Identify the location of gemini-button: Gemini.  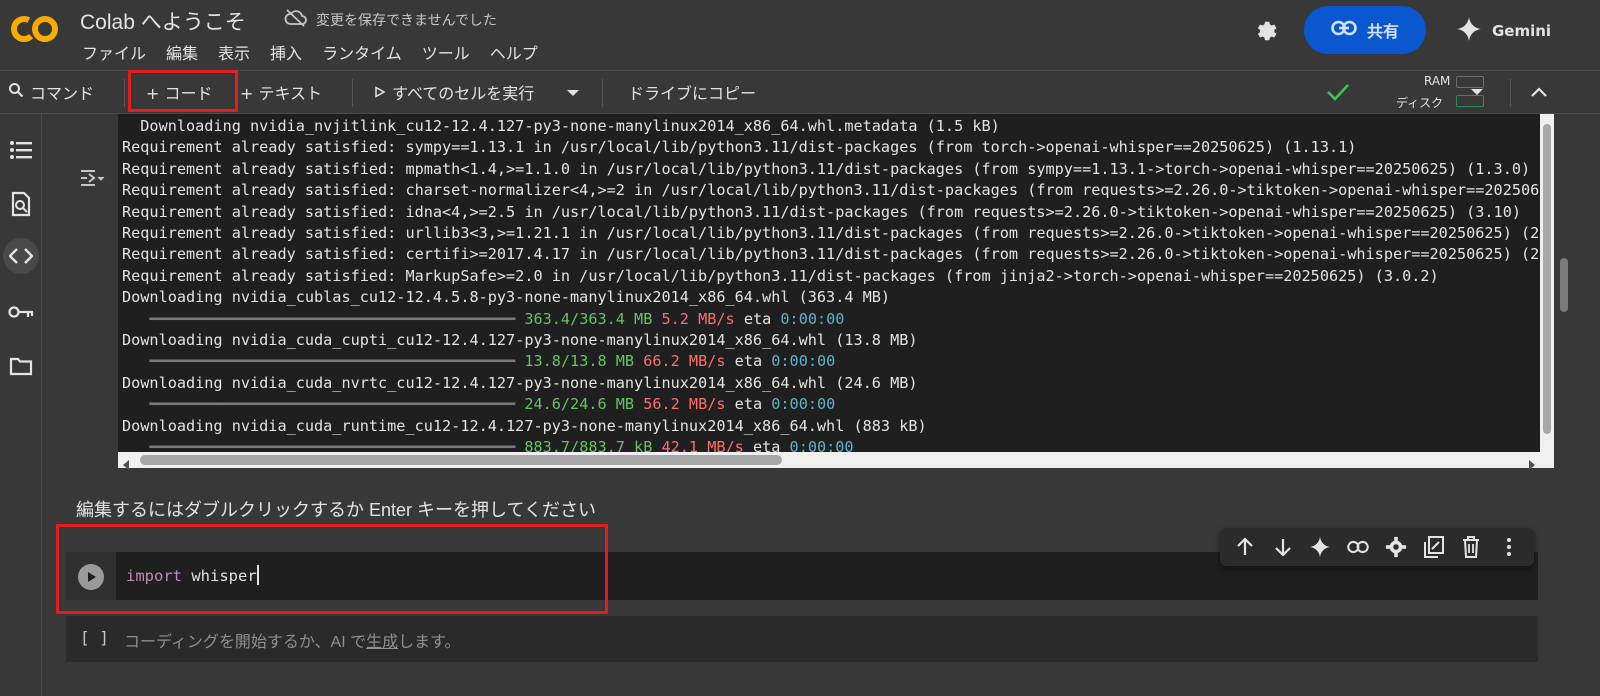
(1503, 31).